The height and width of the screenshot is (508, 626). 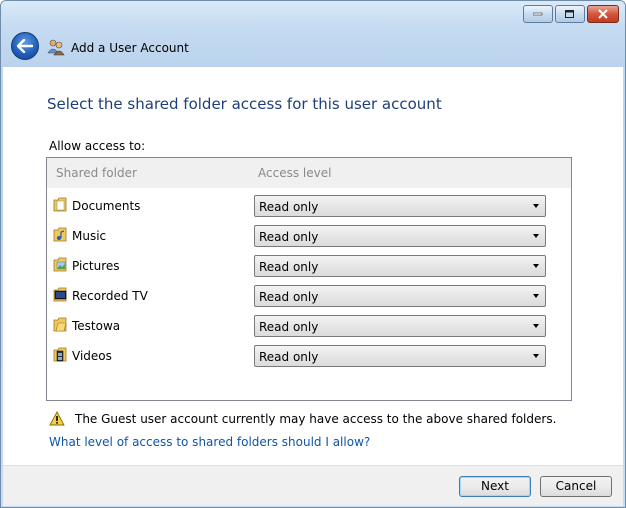 What do you see at coordinates (60, 204) in the screenshot?
I see `documents-folder-icon` at bounding box center [60, 204].